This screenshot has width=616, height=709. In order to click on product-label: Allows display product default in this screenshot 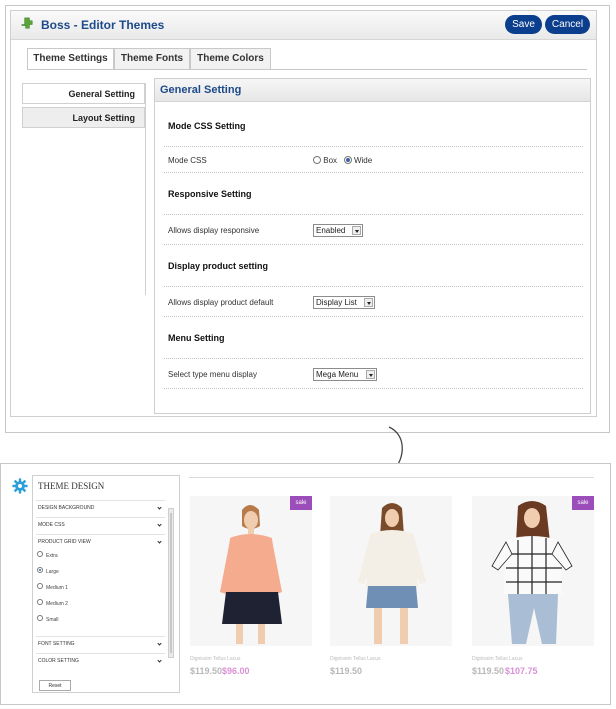, I will do `click(221, 302)`.